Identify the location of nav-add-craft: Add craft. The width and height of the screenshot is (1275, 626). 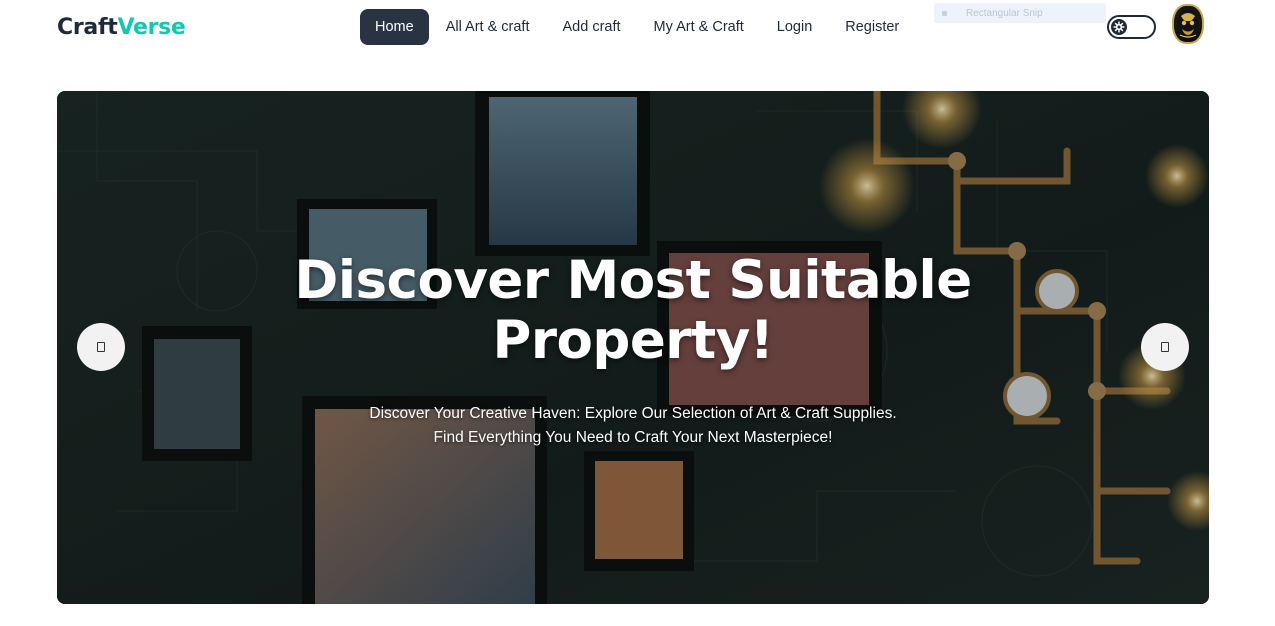
(592, 27).